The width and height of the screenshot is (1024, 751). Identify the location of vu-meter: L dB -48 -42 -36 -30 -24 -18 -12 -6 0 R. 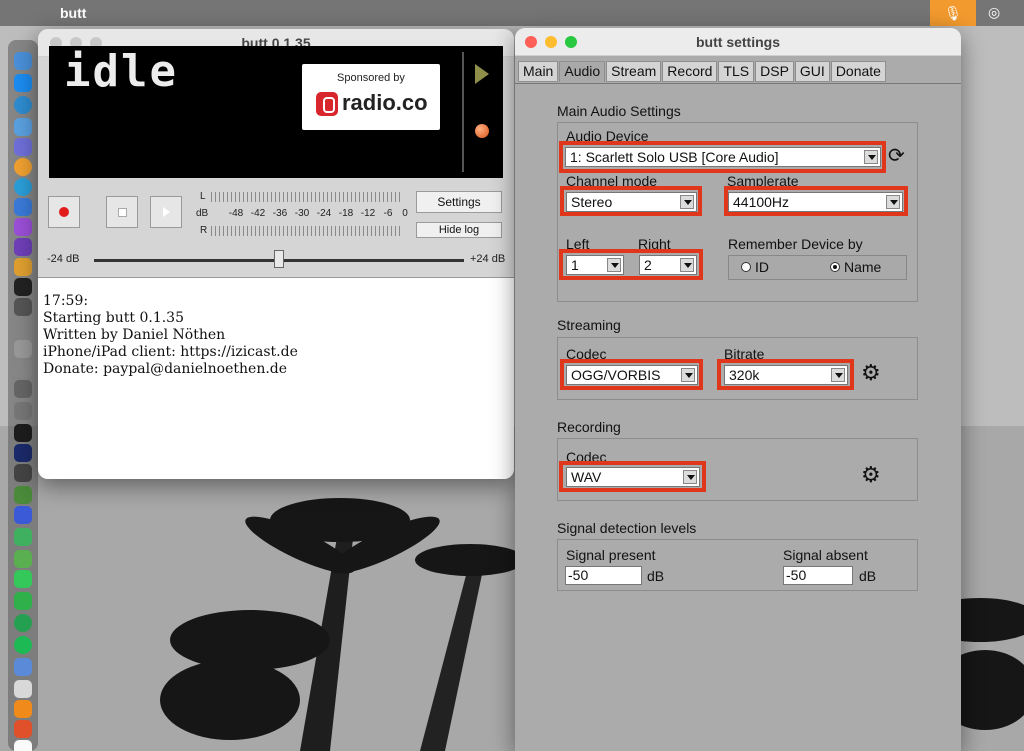
(302, 213).